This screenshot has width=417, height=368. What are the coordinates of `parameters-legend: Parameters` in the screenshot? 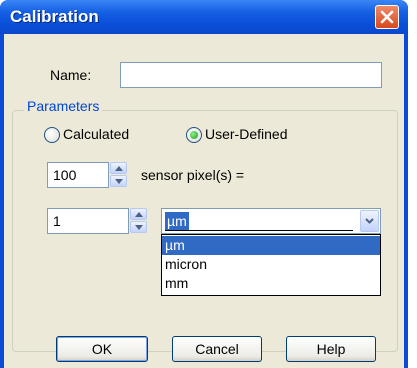 It's located at (63, 106).